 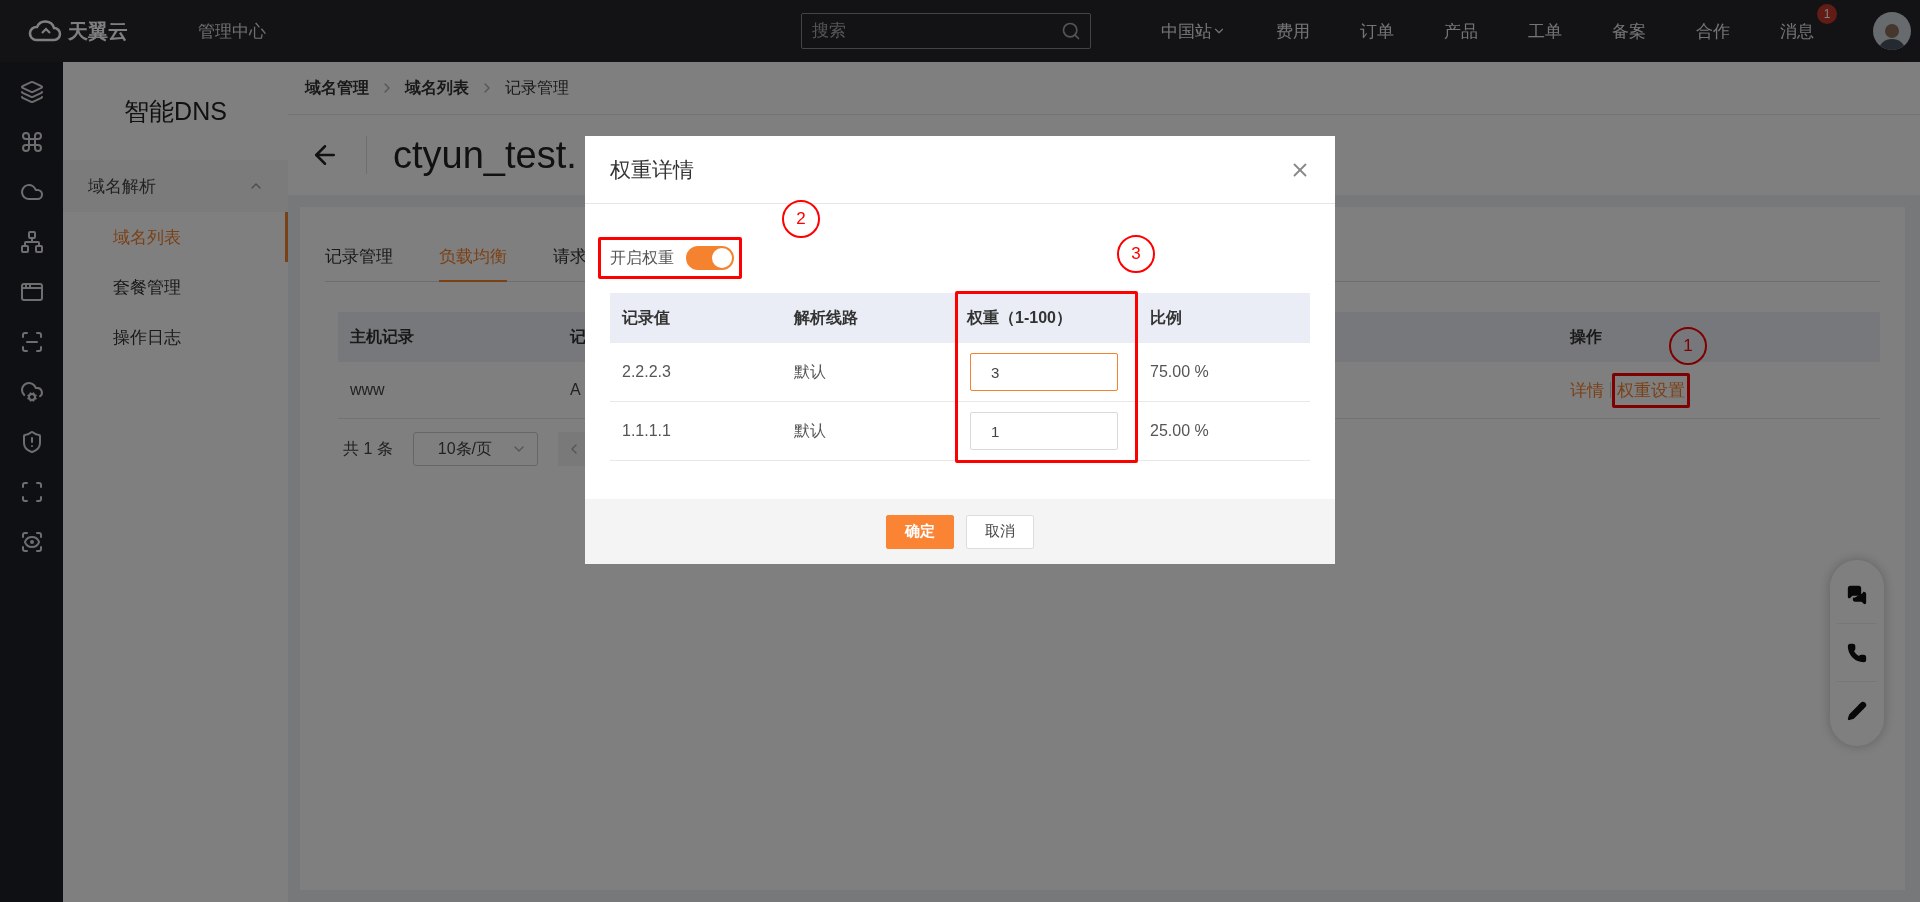 What do you see at coordinates (570, 258) in the screenshot?
I see `tab: 请求` at bounding box center [570, 258].